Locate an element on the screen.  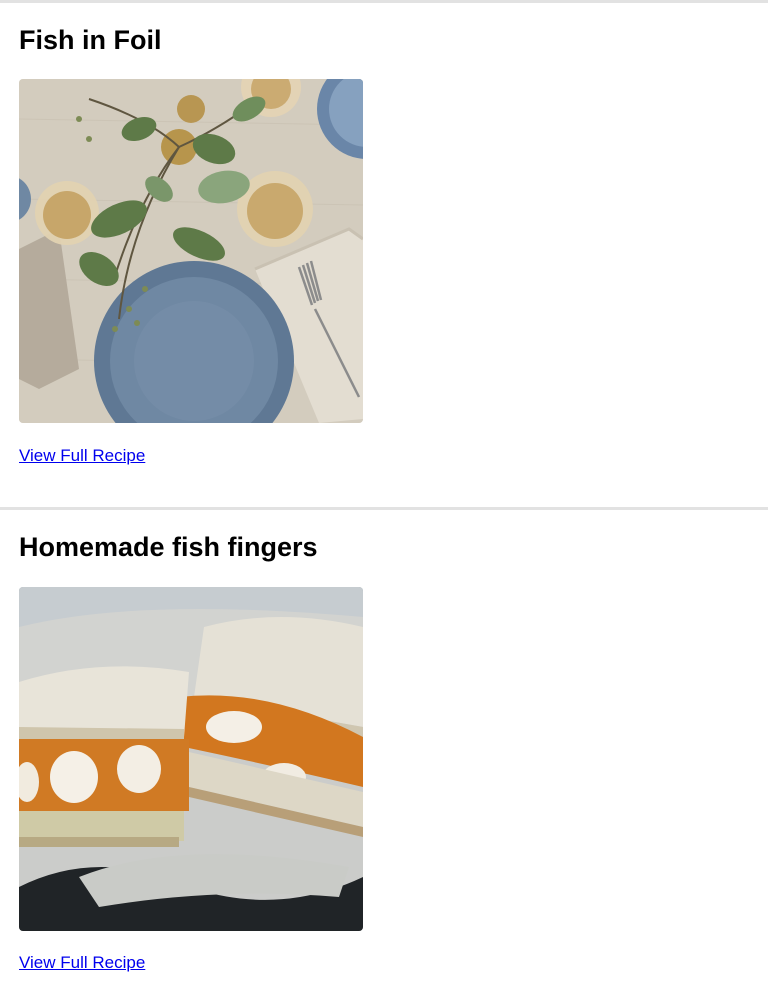
recipe-title: Fish in Foil is located at coordinates (90, 40).